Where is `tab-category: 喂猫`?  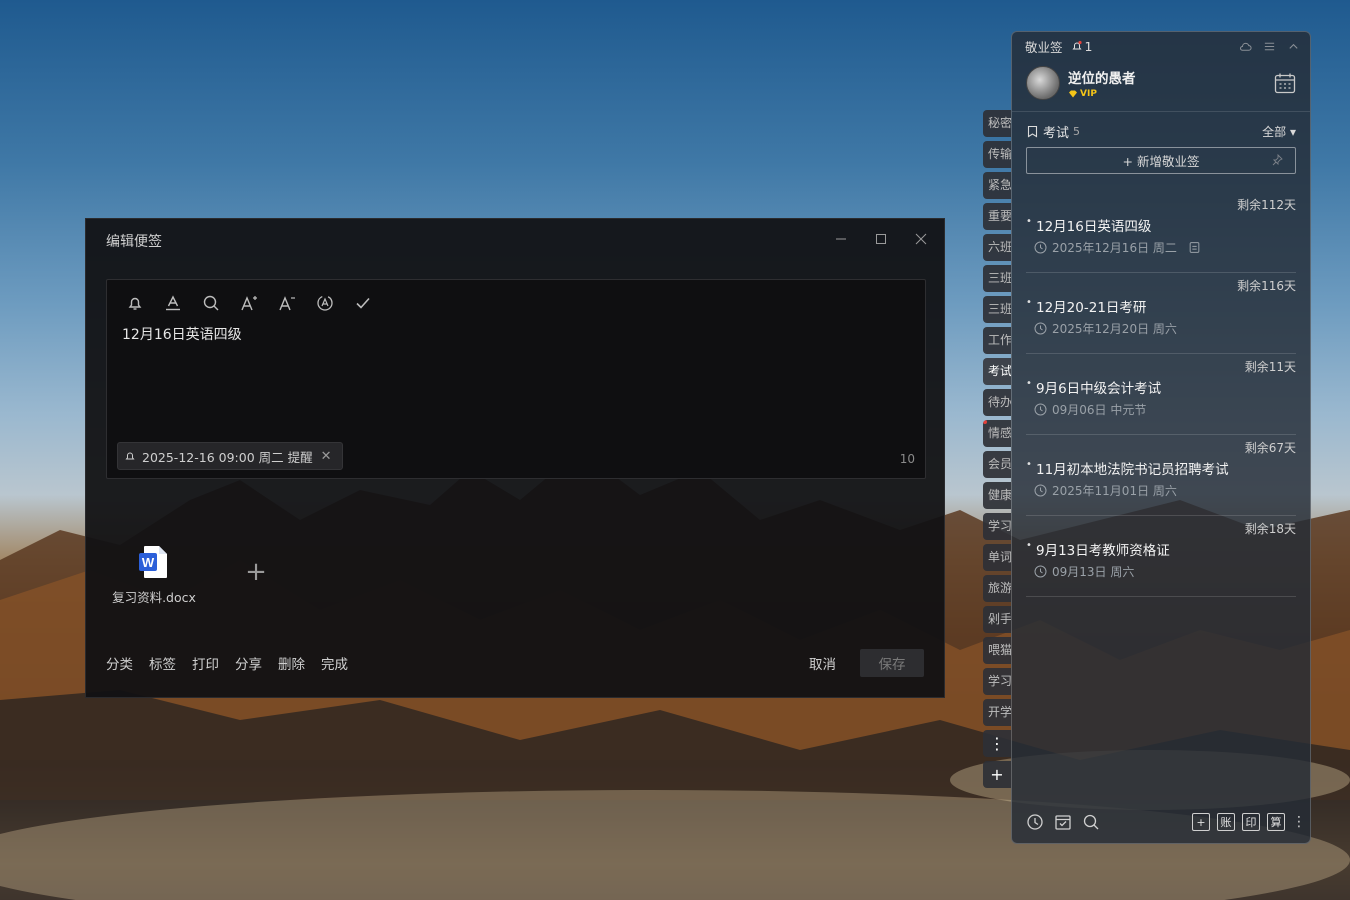
tab-category: 喂猫 is located at coordinates (997, 650).